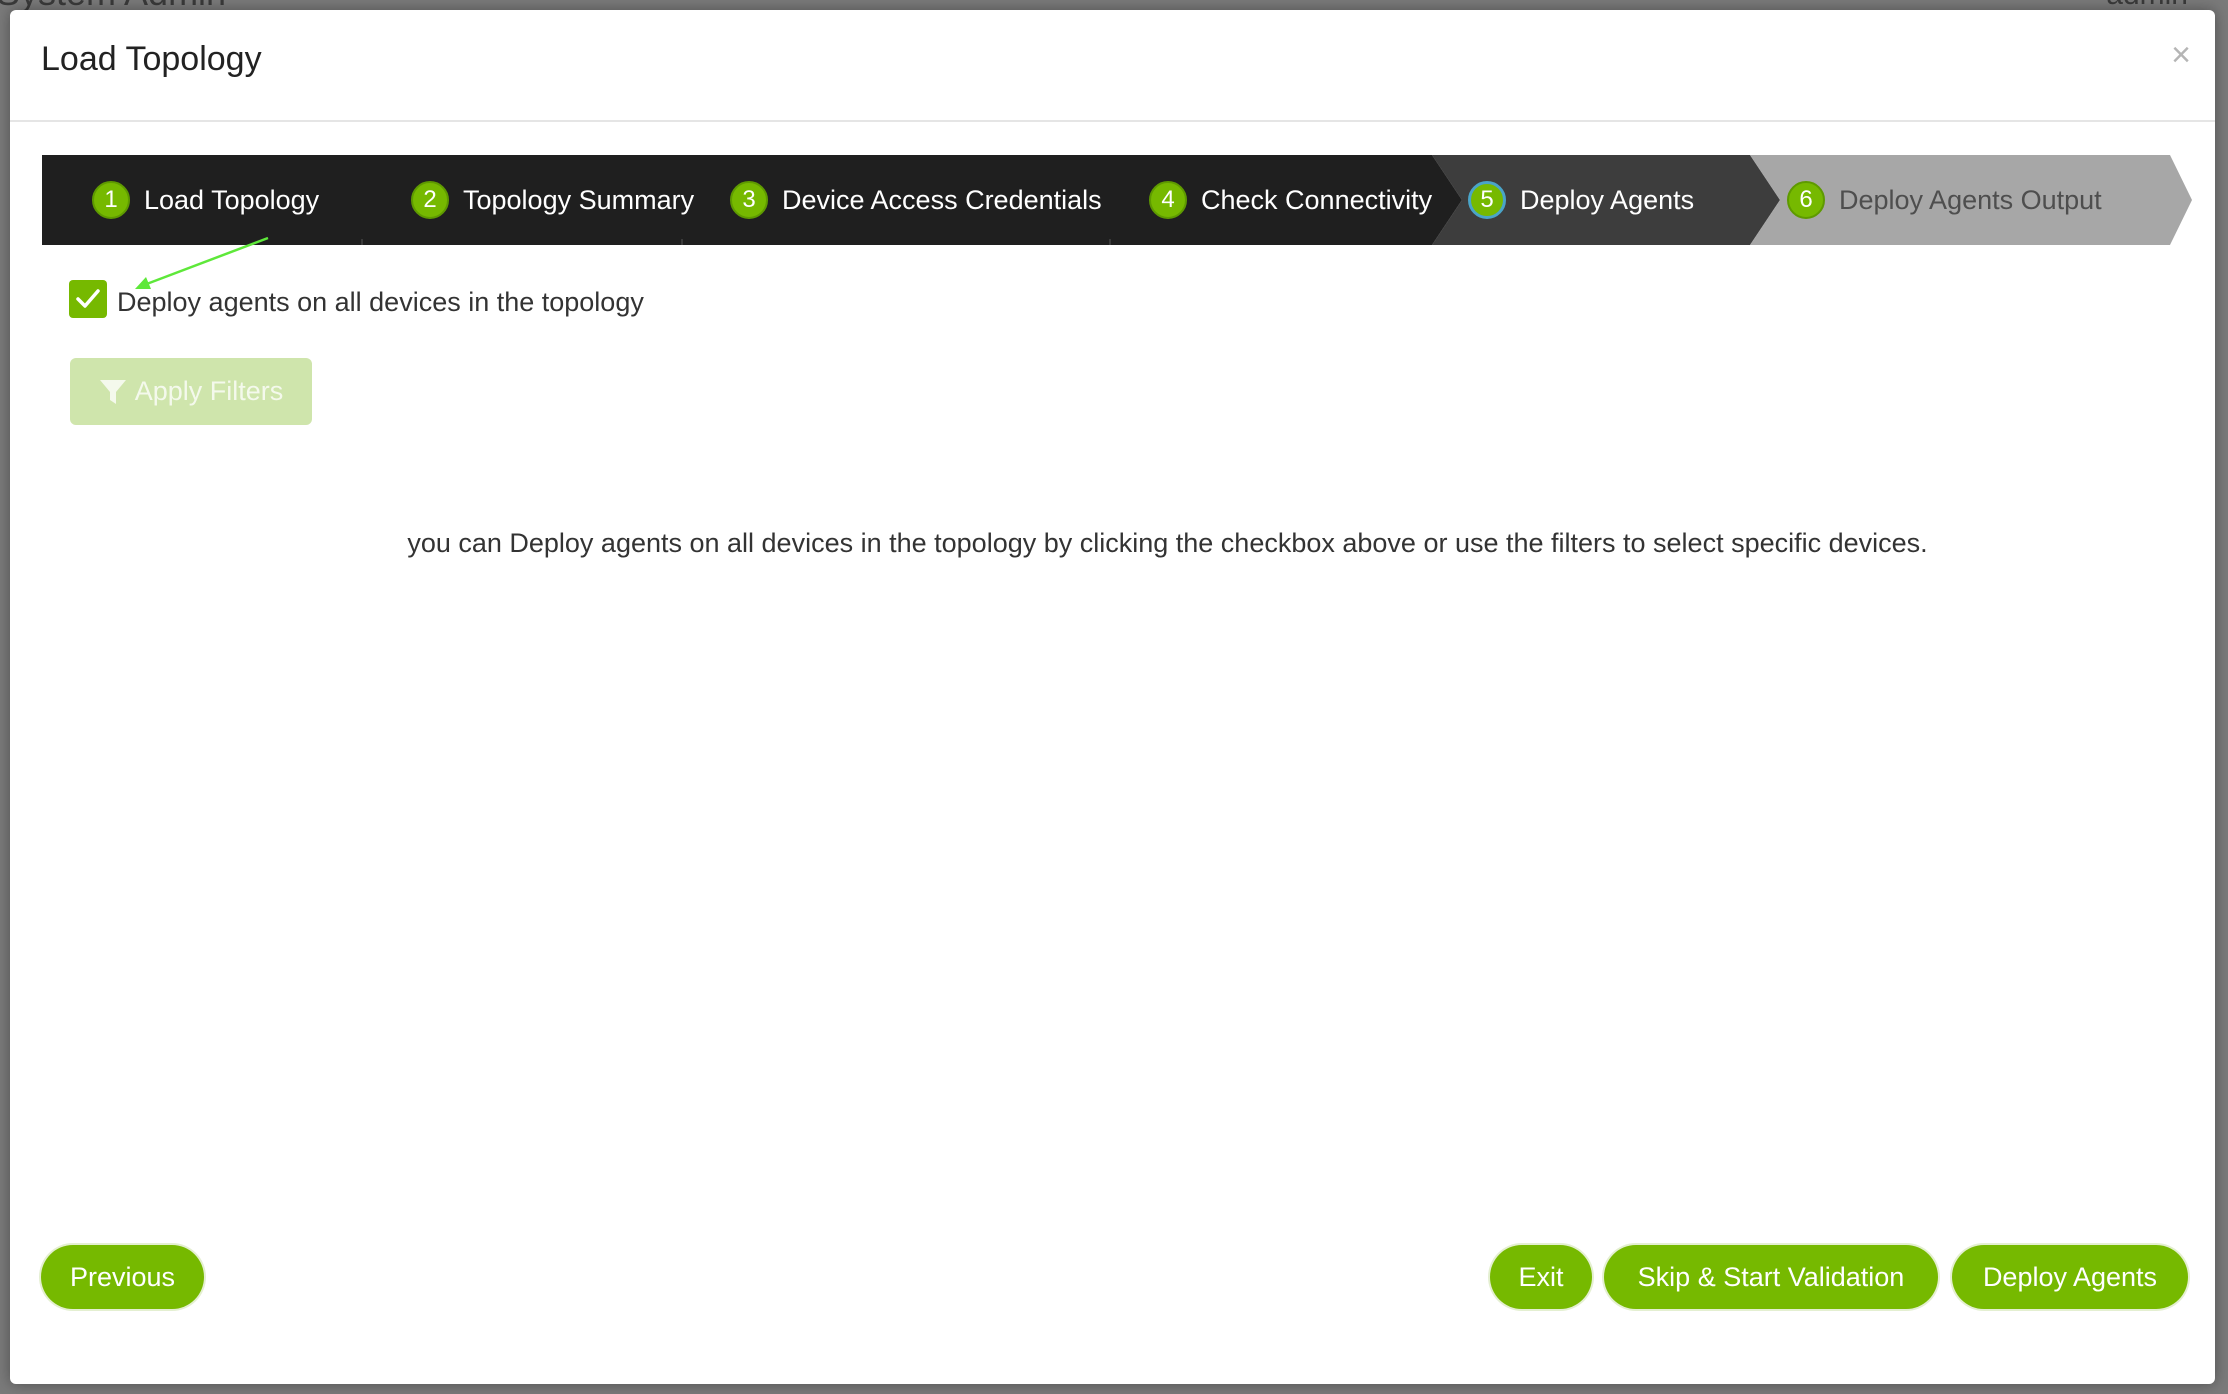 The width and height of the screenshot is (2228, 1394). What do you see at coordinates (209, 391) in the screenshot?
I see `apply-filters-label: Apply Filters` at bounding box center [209, 391].